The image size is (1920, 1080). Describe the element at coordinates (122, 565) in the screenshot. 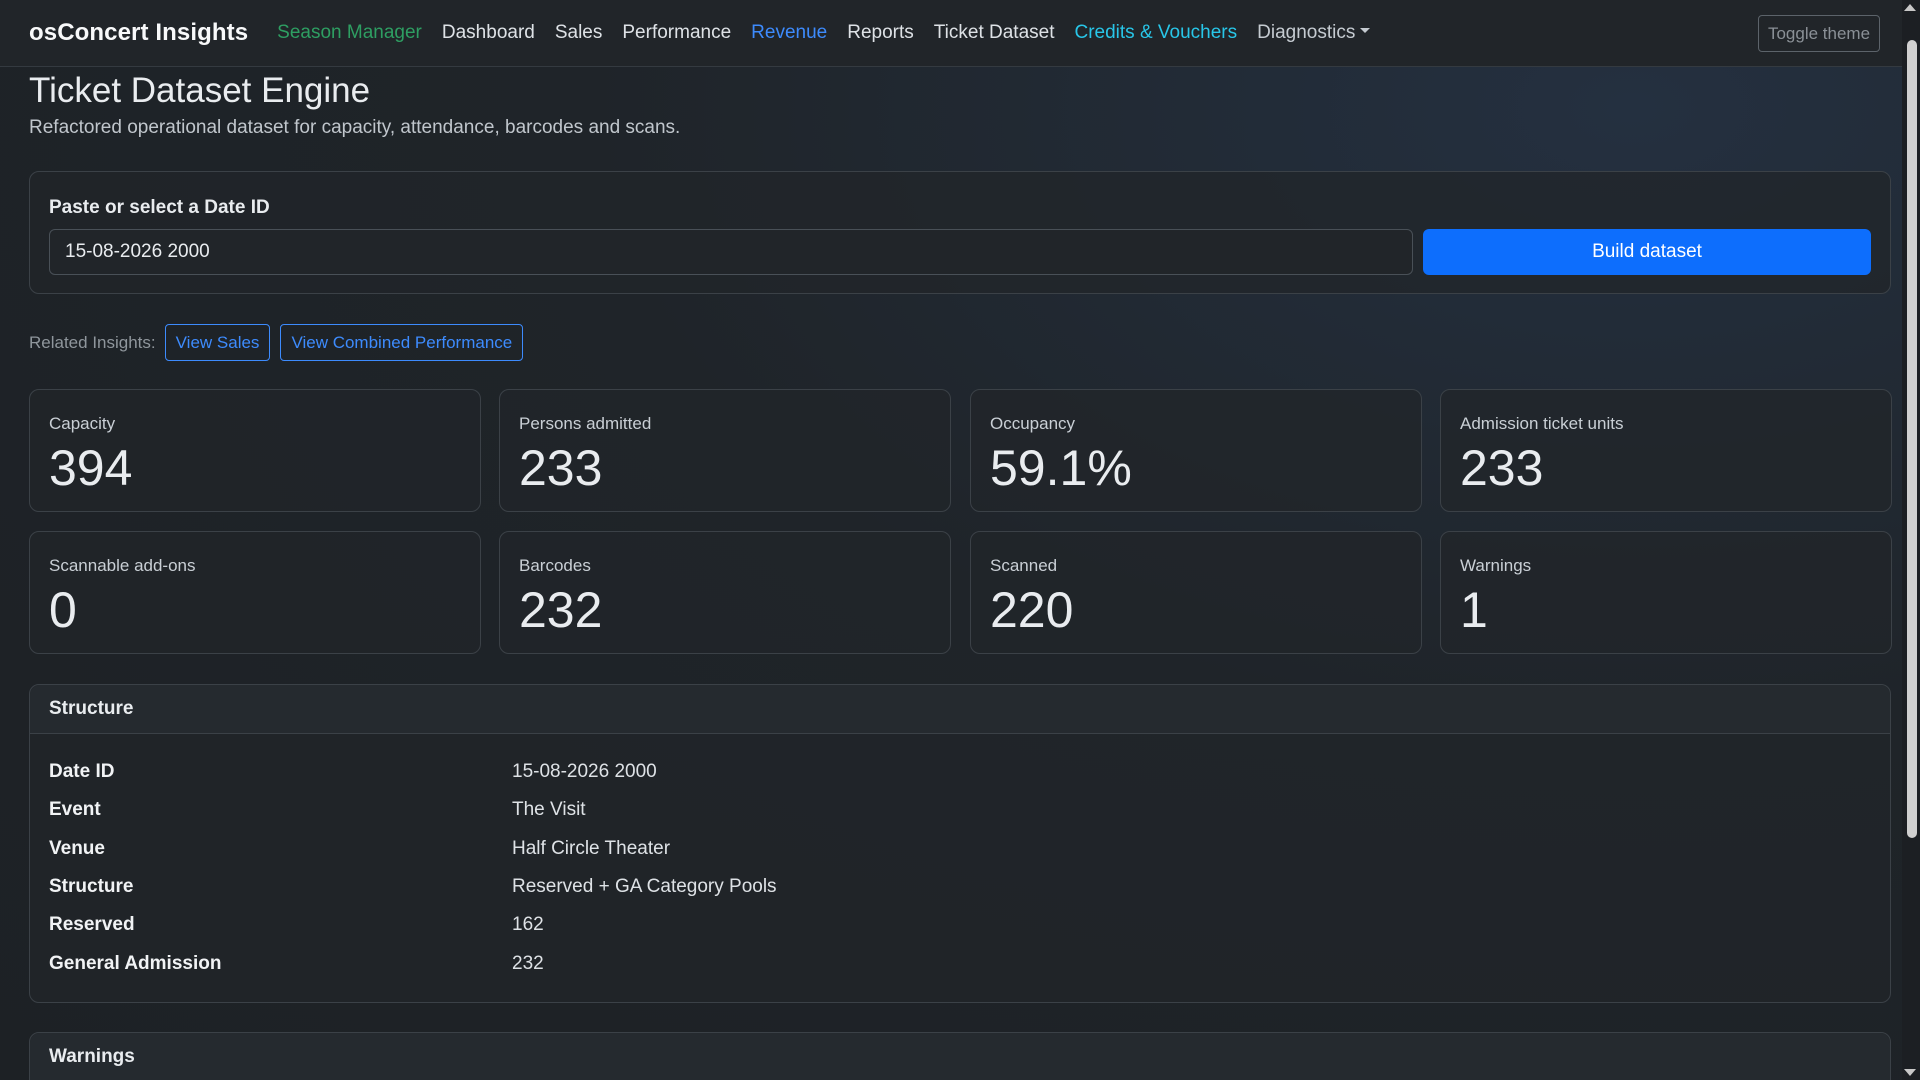

I see `metric-label: Scannable add-ons` at that location.